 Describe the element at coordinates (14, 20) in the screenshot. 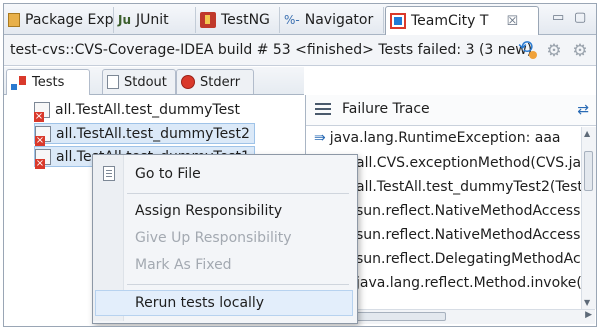

I see `package-icon` at that location.